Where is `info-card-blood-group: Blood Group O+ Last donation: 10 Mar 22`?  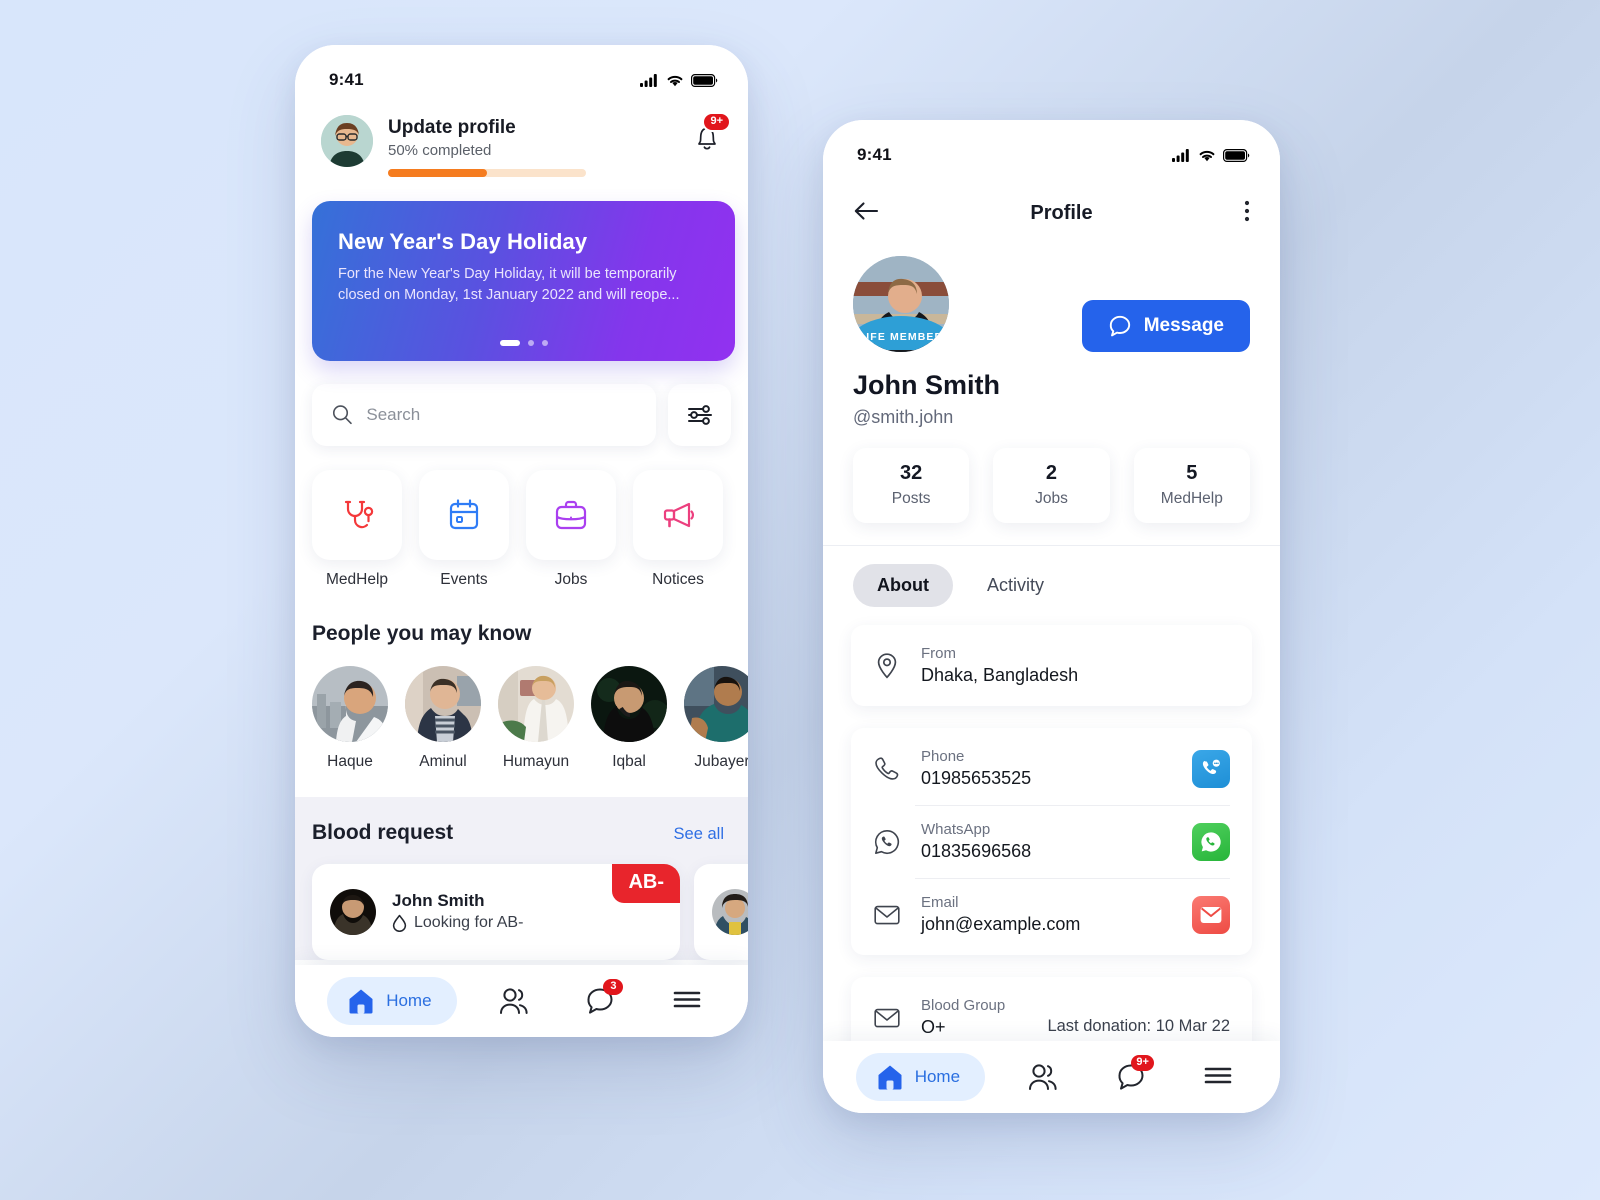 info-card-blood-group: Blood Group O+ Last donation: 10 Mar 22 is located at coordinates (1051, 1009).